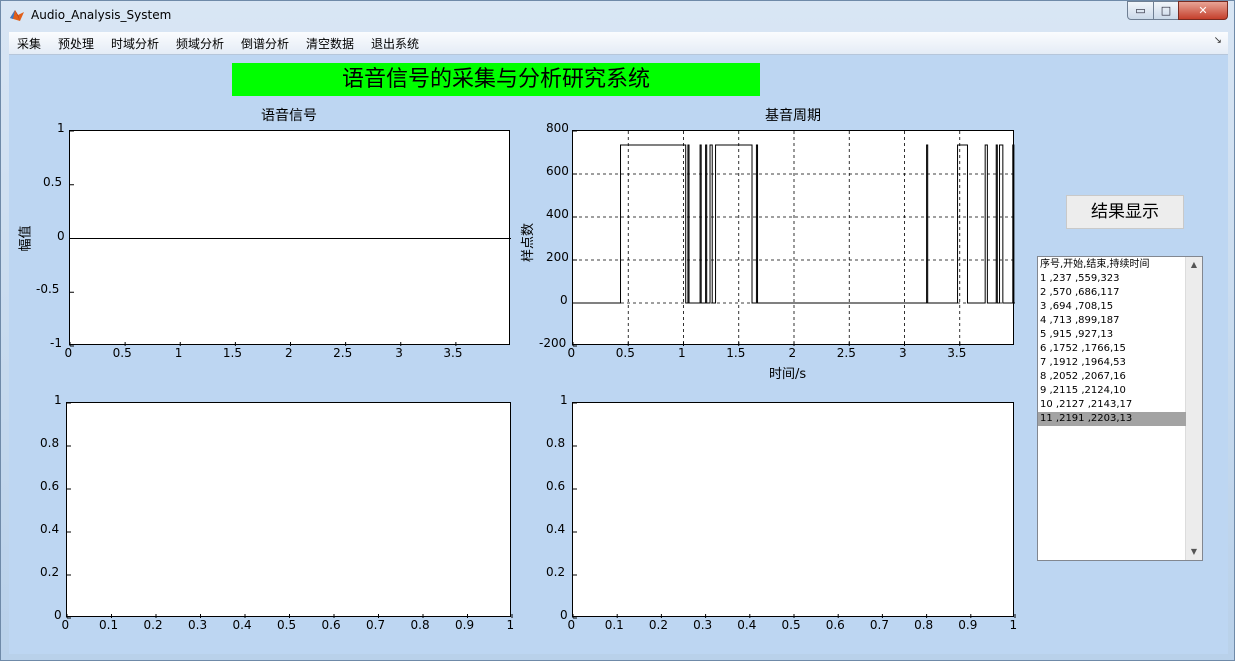  What do you see at coordinates (496, 79) in the screenshot?
I see `system-banner: 语音信号的采集与分析研究系统` at bounding box center [496, 79].